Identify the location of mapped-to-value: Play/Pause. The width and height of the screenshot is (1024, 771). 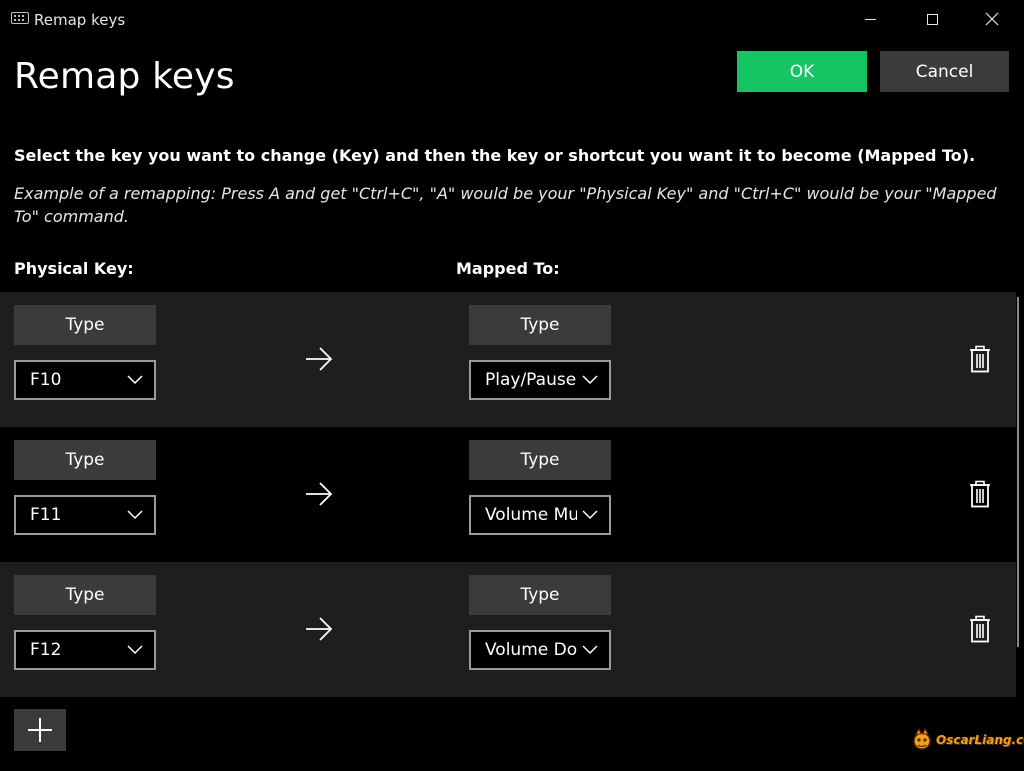
(531, 380).